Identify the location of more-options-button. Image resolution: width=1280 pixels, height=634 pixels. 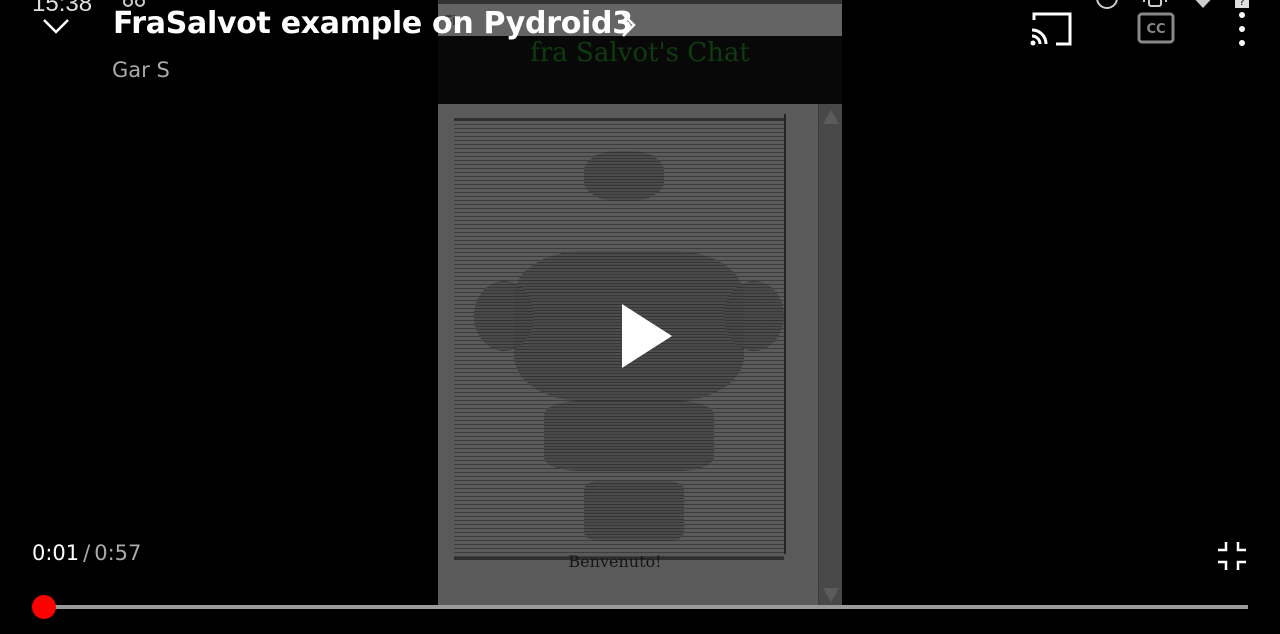
(1242, 29).